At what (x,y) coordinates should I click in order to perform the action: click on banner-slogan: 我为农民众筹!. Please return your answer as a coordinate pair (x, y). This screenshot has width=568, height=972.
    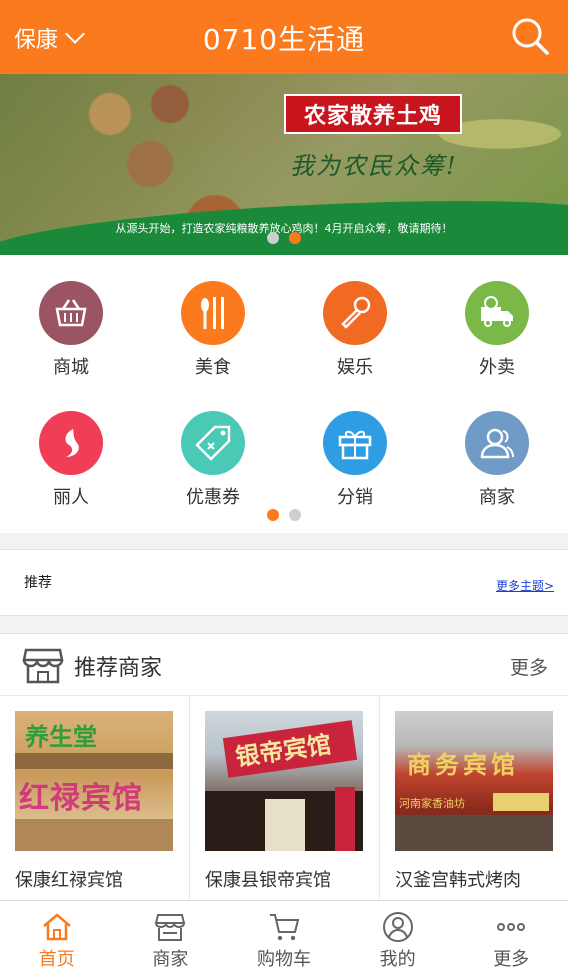
    Looking at the image, I should click on (374, 166).